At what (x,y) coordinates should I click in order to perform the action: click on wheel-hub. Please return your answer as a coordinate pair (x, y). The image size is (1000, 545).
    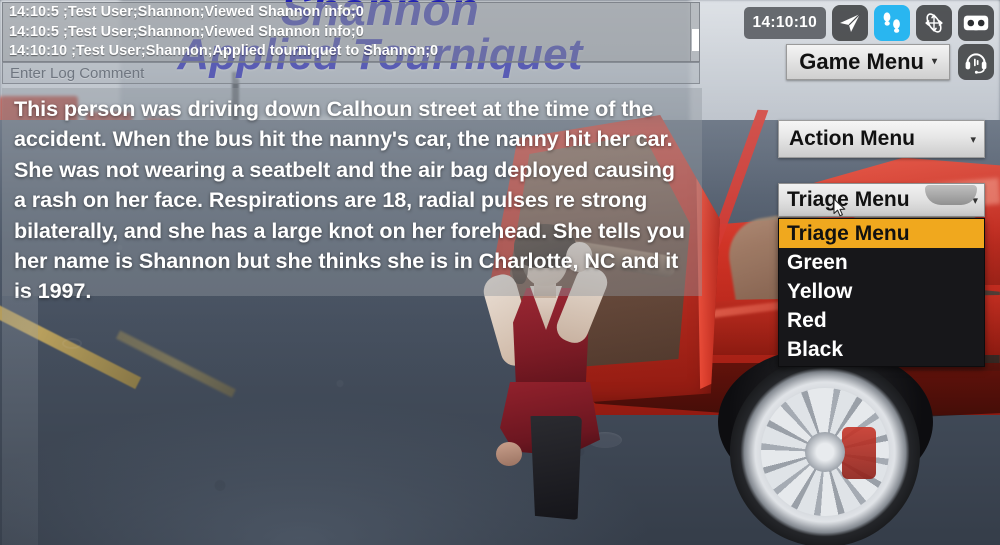
    Looking at the image, I should click on (825, 452).